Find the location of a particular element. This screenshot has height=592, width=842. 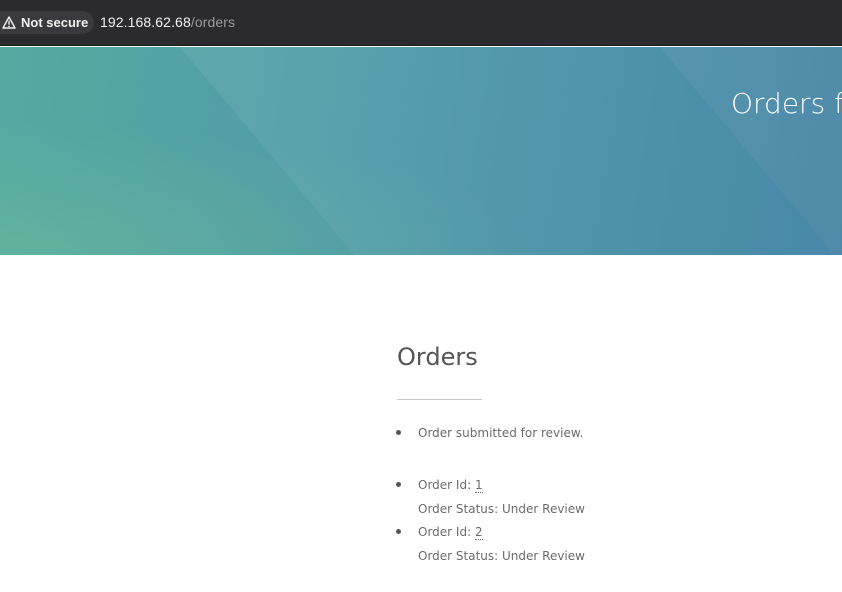

url-path: /orders is located at coordinates (213, 22).